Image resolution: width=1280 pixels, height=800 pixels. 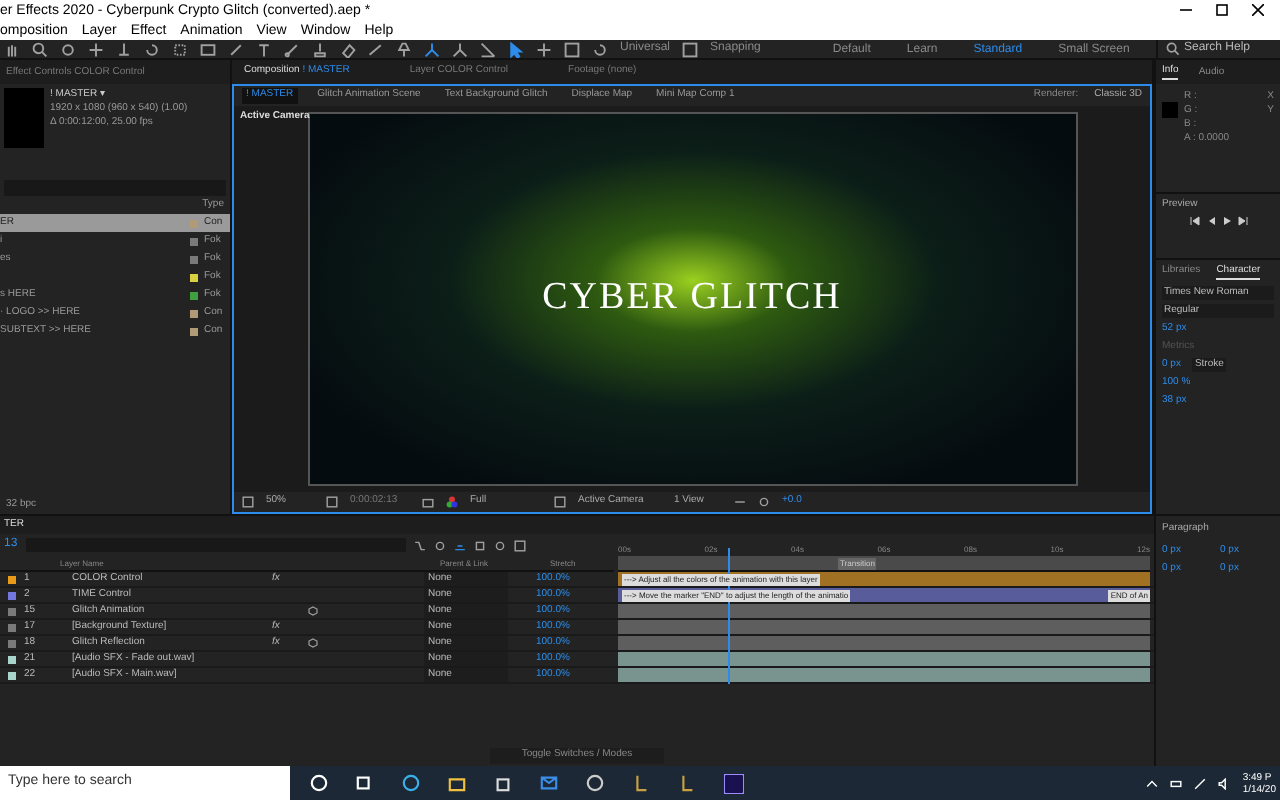 What do you see at coordinates (734, 783) in the screenshot?
I see `app-icon` at bounding box center [734, 783].